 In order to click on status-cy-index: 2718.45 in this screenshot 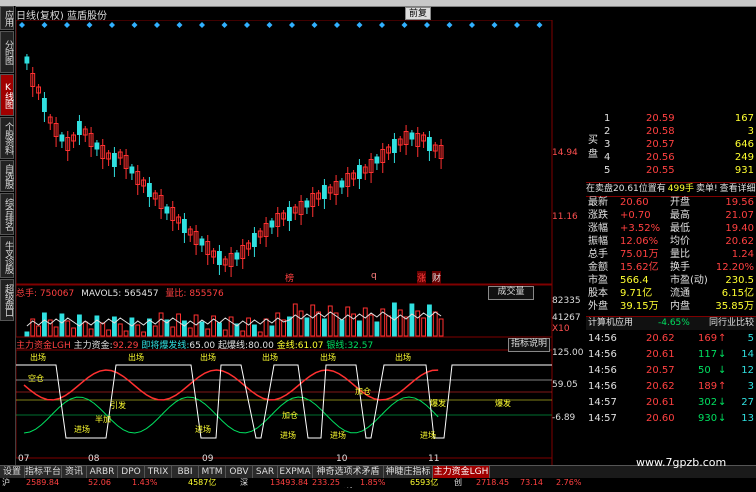, I will do `click(493, 482)`.